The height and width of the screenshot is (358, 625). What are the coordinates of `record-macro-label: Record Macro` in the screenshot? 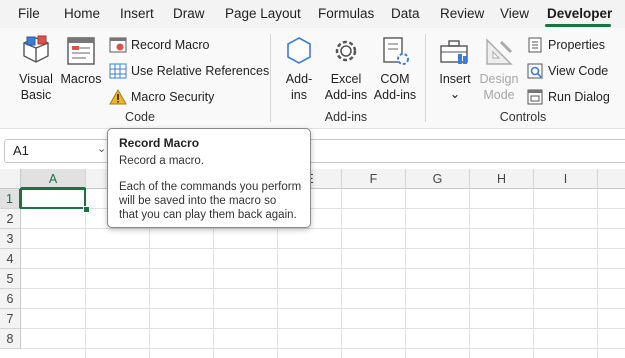 It's located at (170, 45).